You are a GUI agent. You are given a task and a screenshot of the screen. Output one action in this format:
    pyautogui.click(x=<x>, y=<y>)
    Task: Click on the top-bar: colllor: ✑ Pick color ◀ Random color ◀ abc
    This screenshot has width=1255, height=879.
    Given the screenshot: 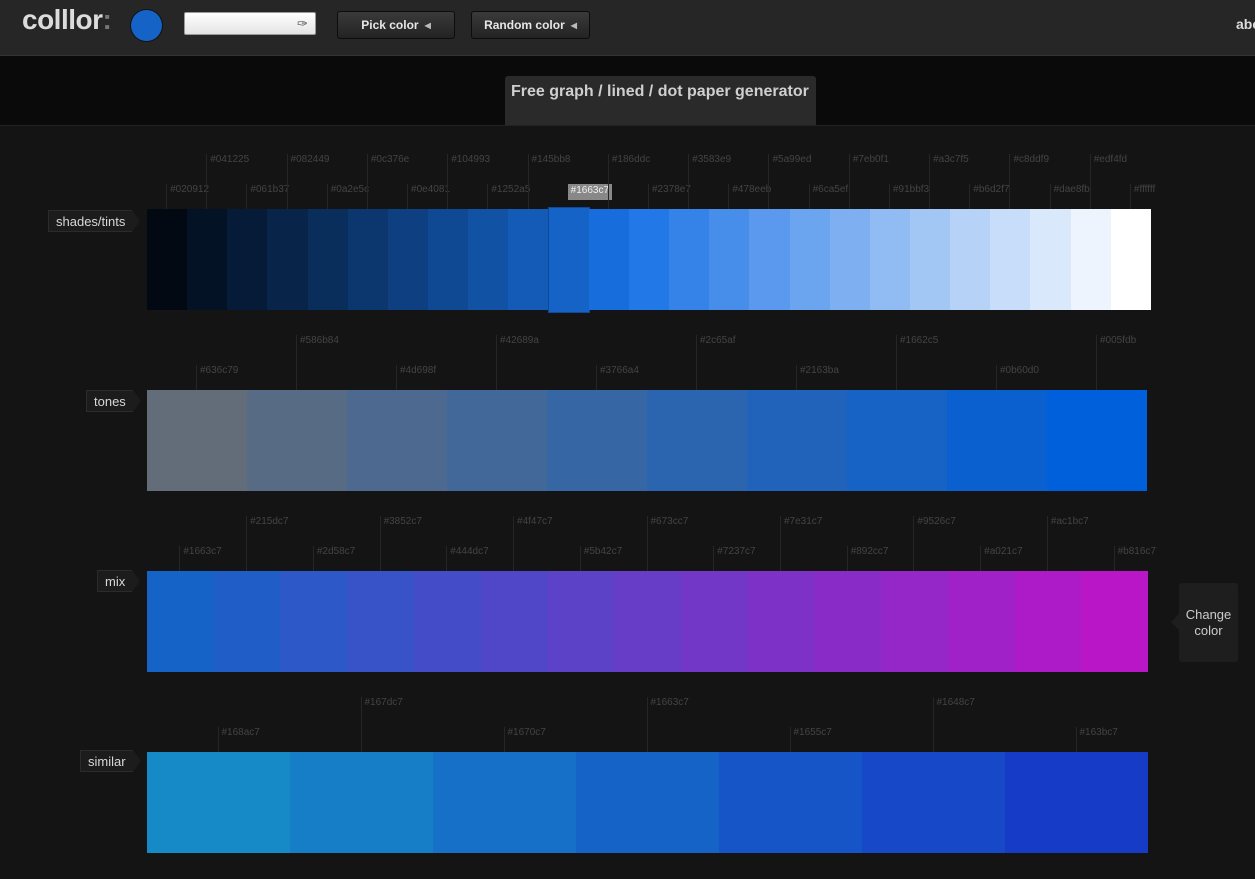 What is the action you would take?
    pyautogui.click(x=627, y=28)
    